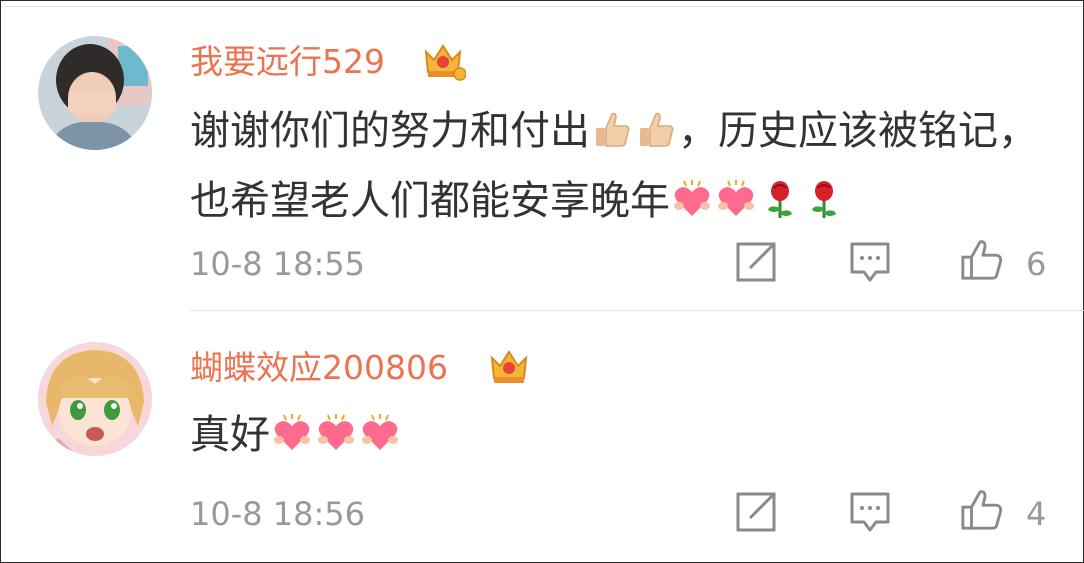 The width and height of the screenshot is (1084, 563). Describe the element at coordinates (230, 435) in the screenshot. I see `comment-text-part1: 真好` at that location.